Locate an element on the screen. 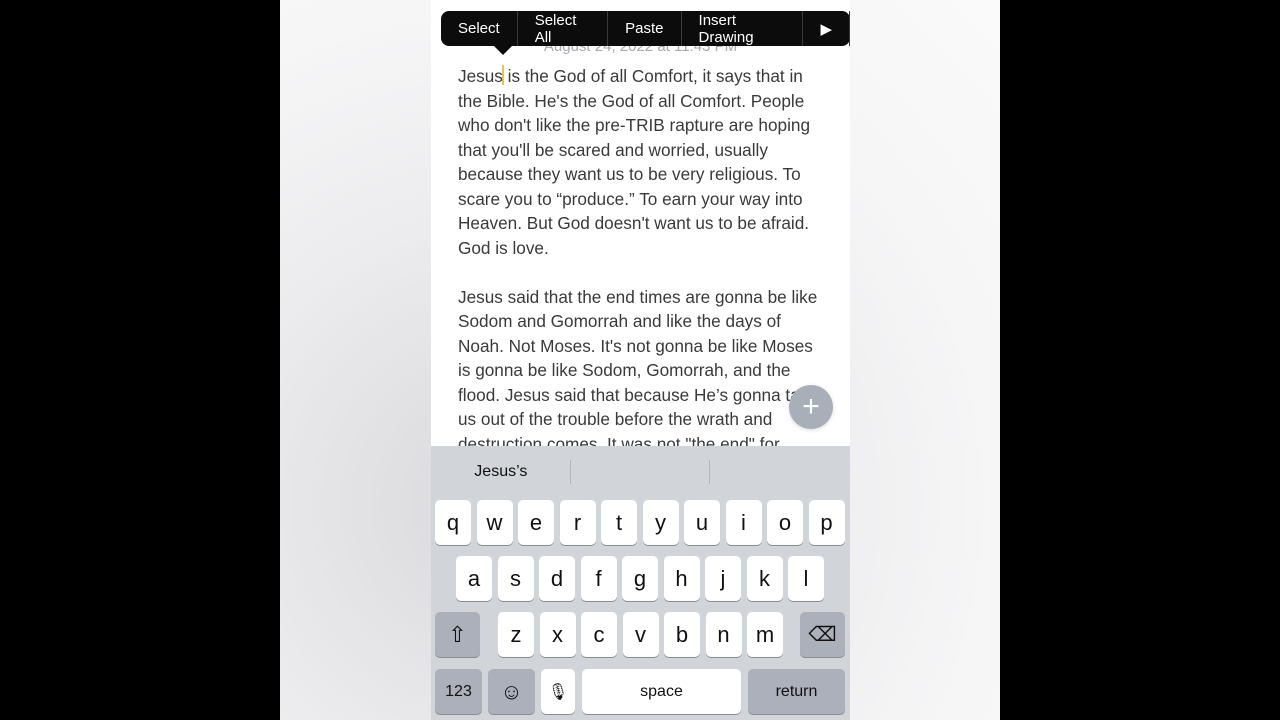  add-button: + is located at coordinates (811, 407).